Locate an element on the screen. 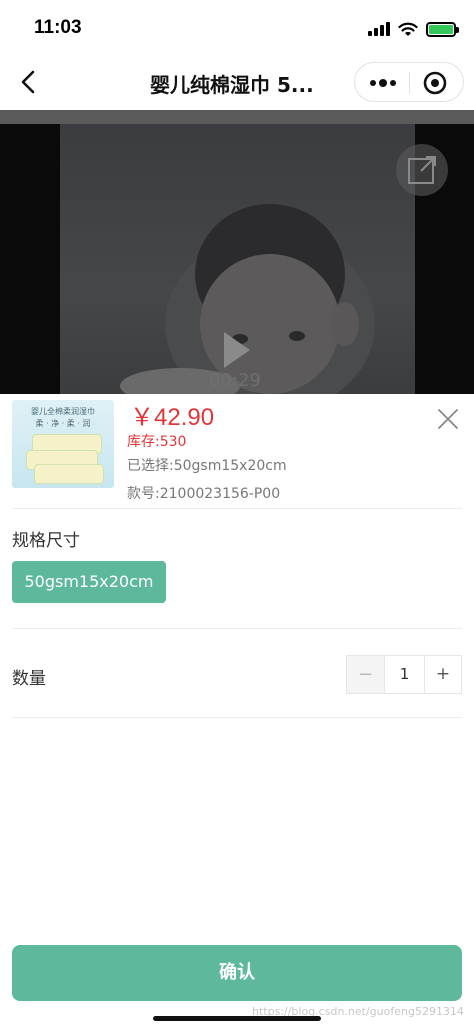 The width and height of the screenshot is (474, 1026). quantity-plus-button: + is located at coordinates (442, 674).